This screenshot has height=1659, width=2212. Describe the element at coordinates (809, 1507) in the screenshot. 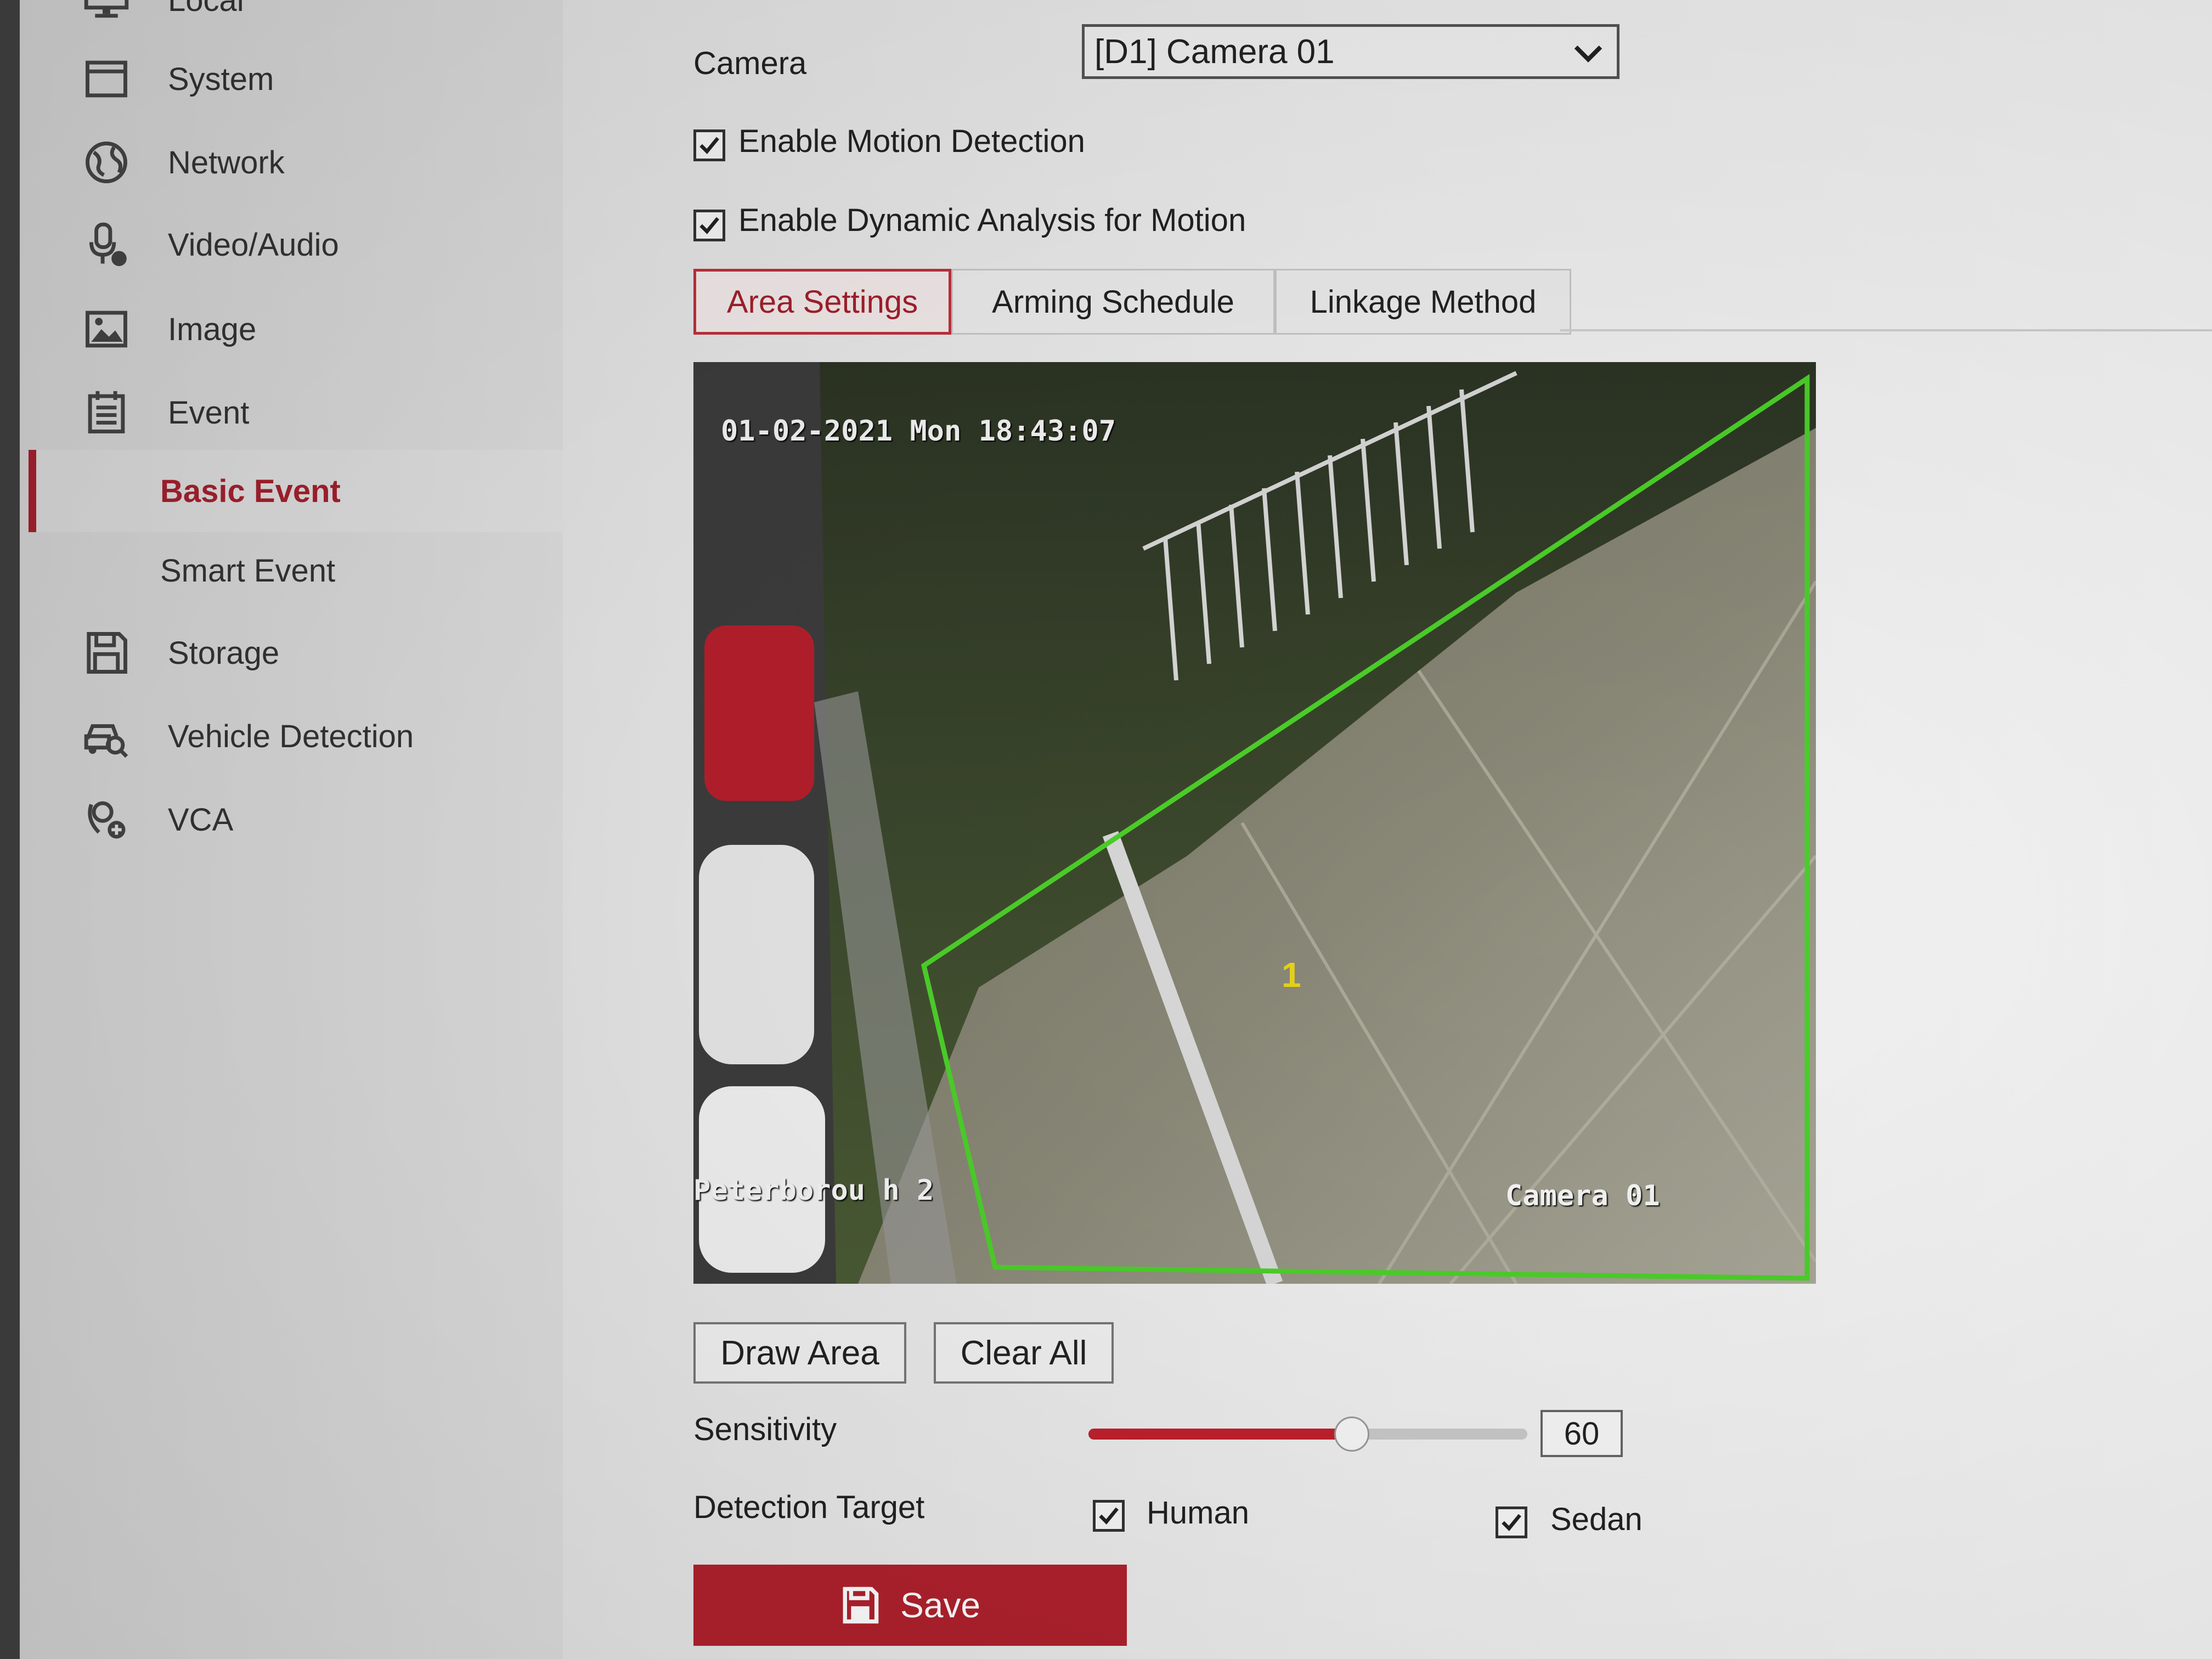

I see `detection-target-label: Detection Target` at that location.